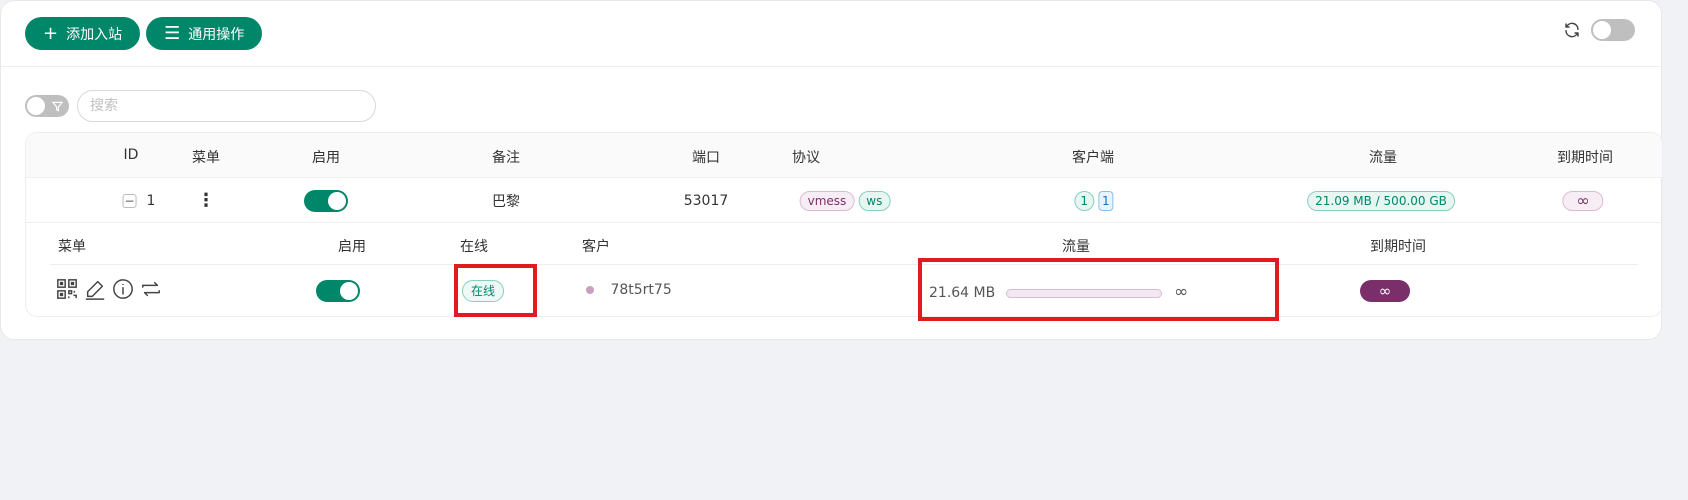  I want to click on client-traffic-used: 21.64 MB, so click(962, 293).